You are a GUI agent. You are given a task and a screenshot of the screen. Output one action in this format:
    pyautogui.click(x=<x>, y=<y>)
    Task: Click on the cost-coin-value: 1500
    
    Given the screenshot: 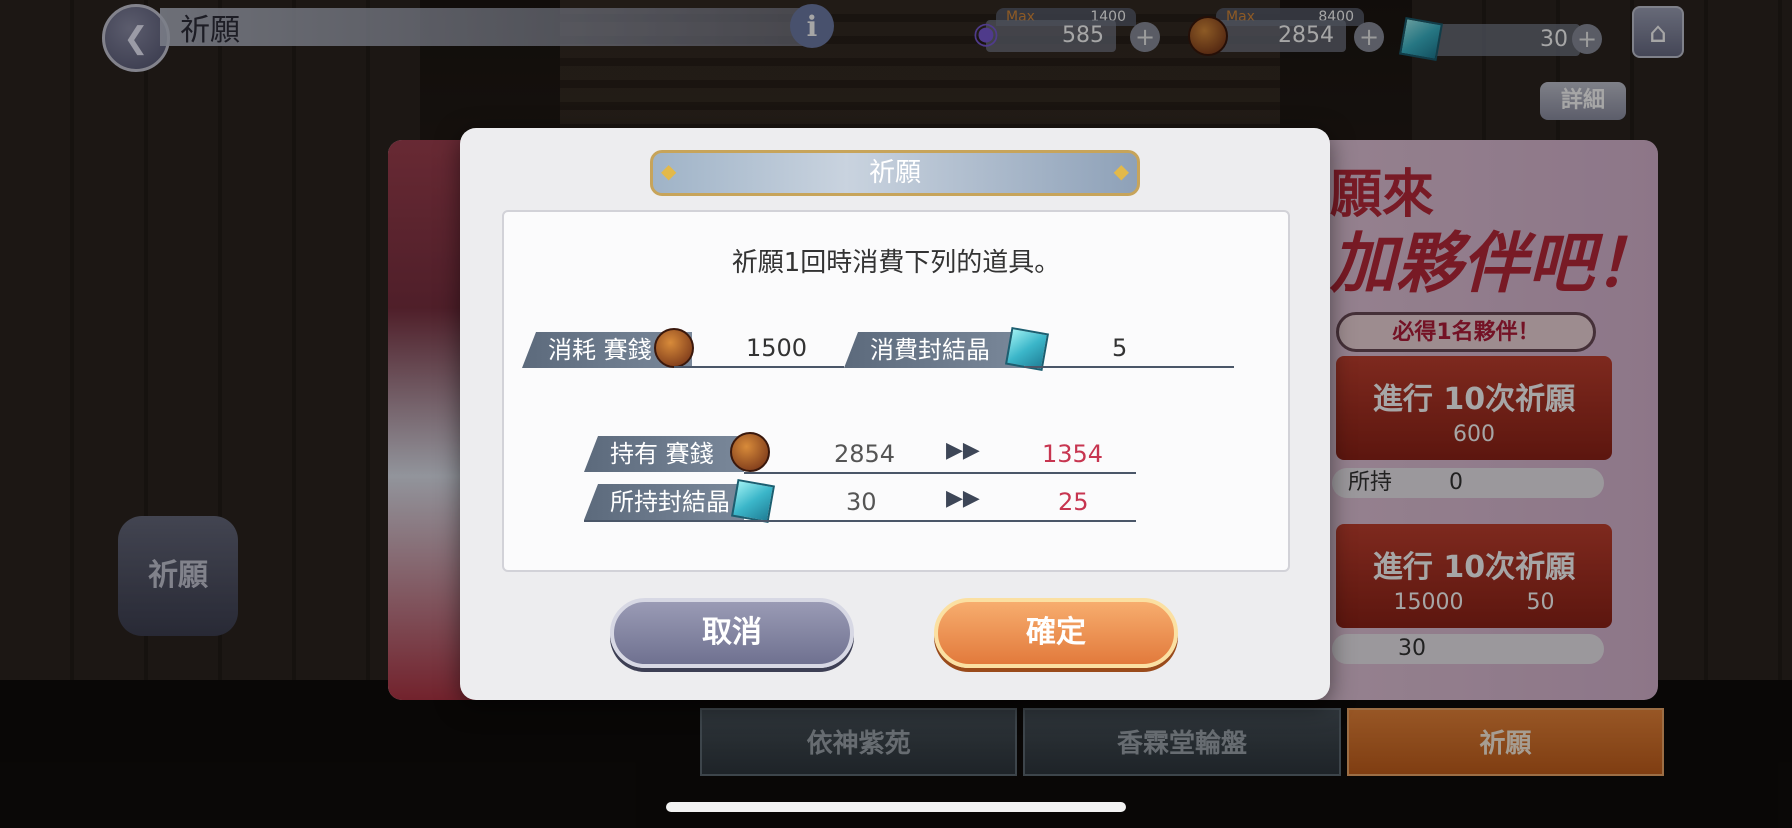 What is the action you would take?
    pyautogui.click(x=777, y=348)
    